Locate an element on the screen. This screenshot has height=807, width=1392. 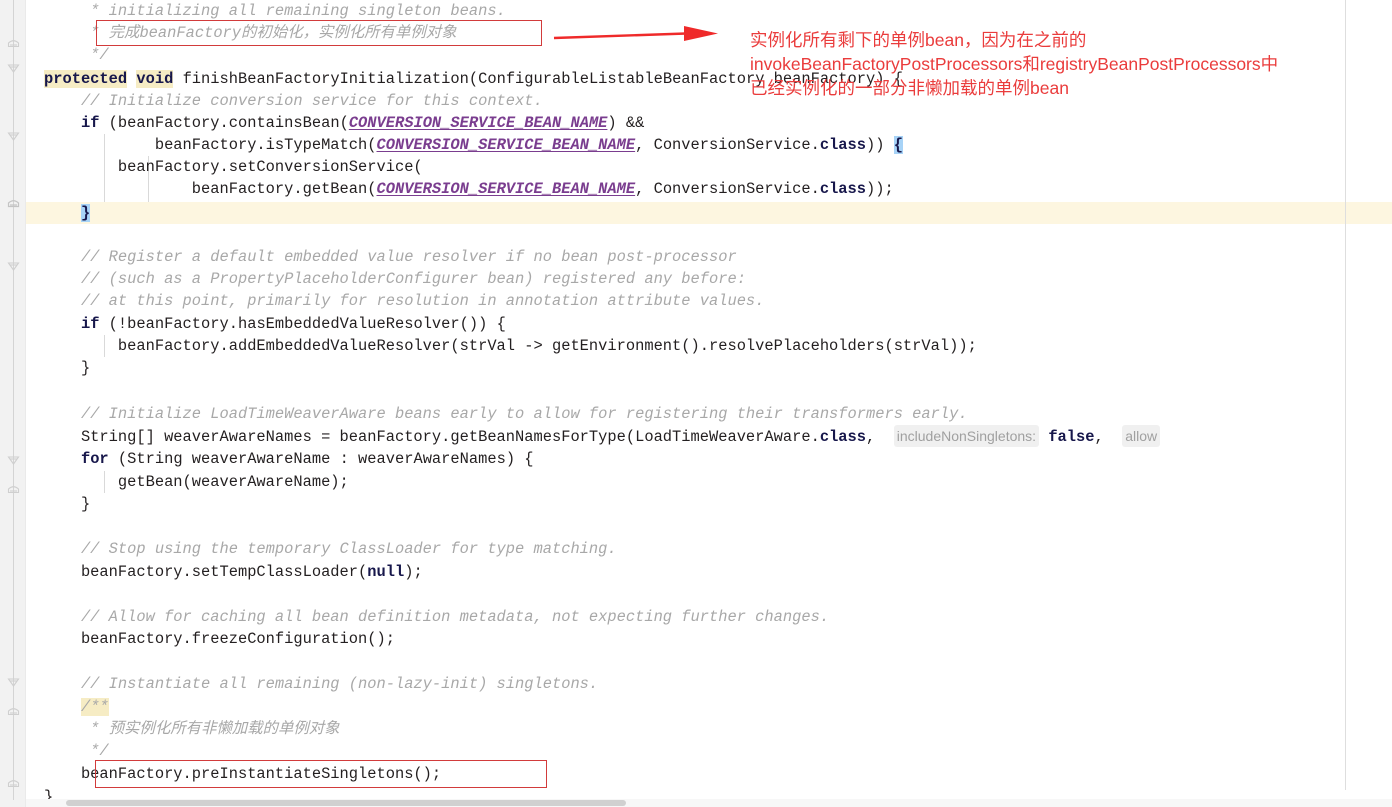
code-line: beanFactory.setConversionService( is located at coordinates (211, 167).